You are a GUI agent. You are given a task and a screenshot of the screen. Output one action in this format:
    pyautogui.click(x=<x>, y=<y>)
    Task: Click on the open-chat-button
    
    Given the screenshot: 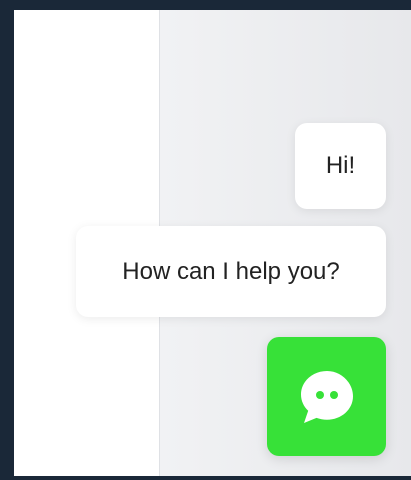 What is the action you would take?
    pyautogui.click(x=326, y=396)
    